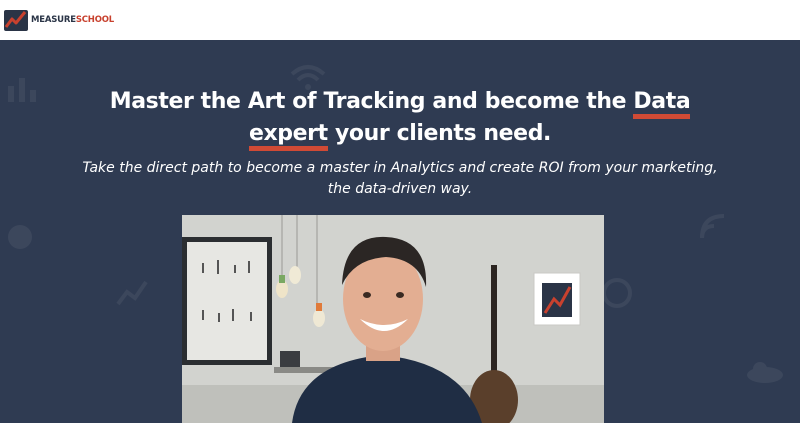  I want to click on logo-chart-icon, so click(16, 20).